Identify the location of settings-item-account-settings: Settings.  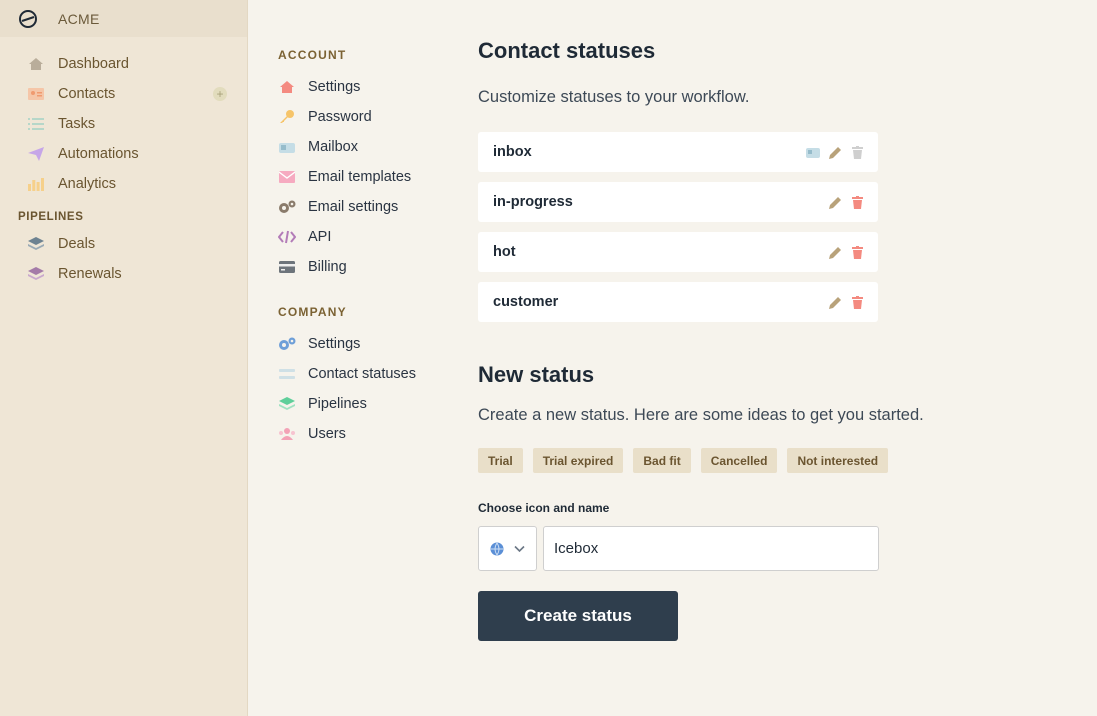
(368, 87).